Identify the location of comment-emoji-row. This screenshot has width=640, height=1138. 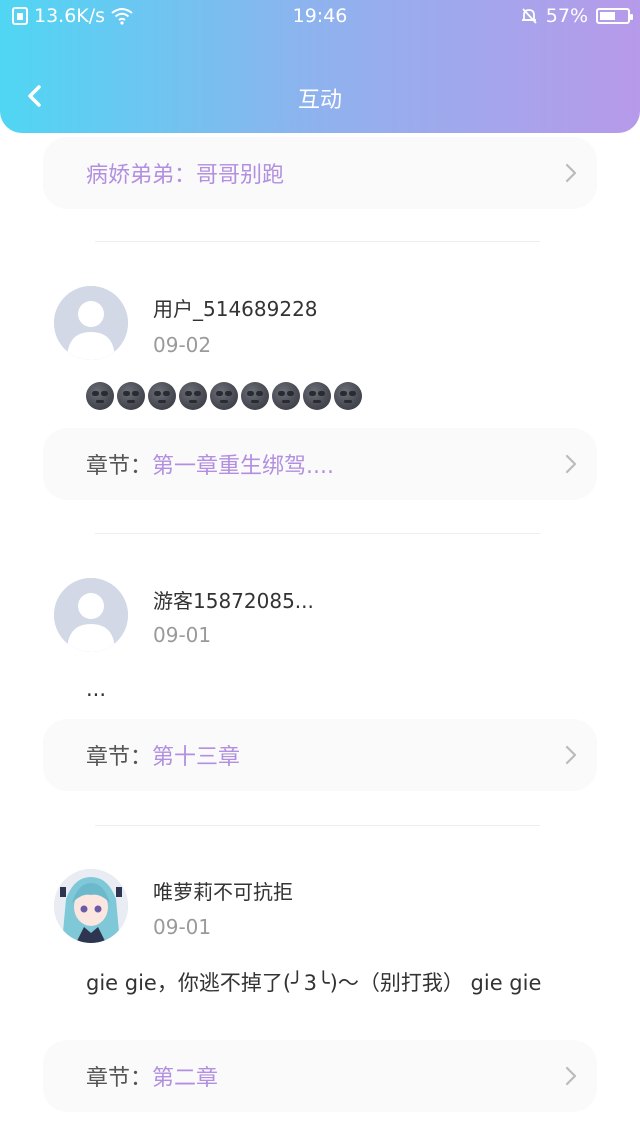
(224, 396).